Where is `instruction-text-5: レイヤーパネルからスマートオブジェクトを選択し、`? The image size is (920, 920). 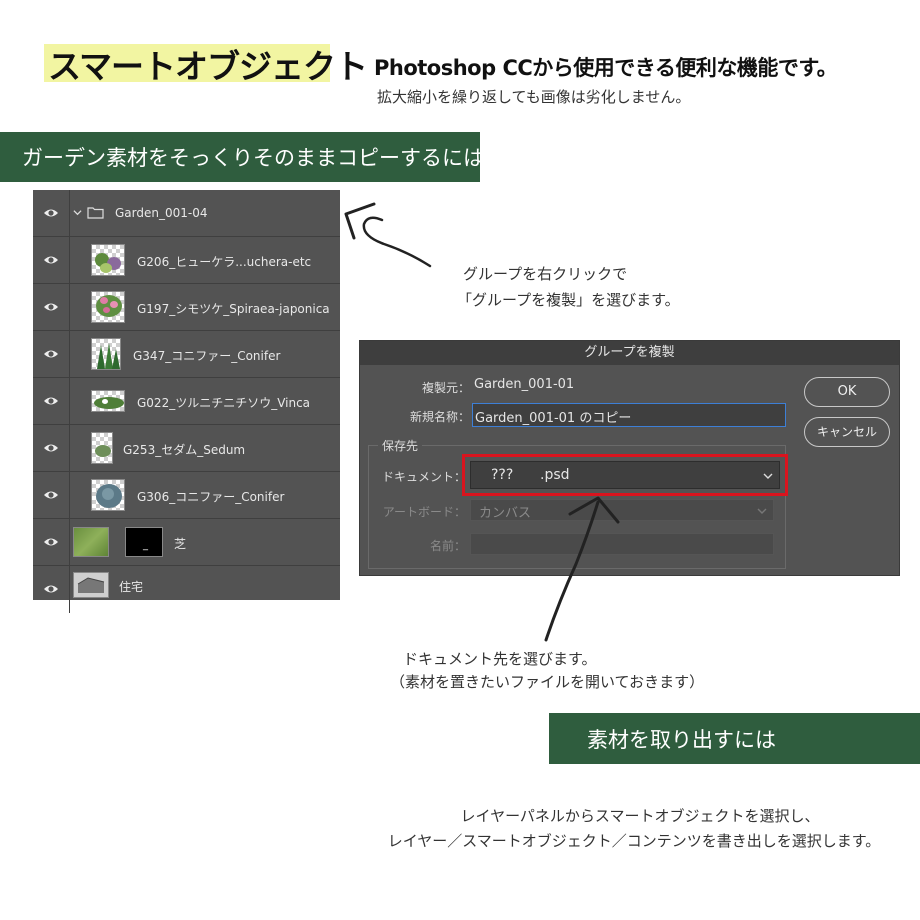 instruction-text-5: レイヤーパネルからスマートオブジェクトを選択し、 is located at coordinates (640, 816).